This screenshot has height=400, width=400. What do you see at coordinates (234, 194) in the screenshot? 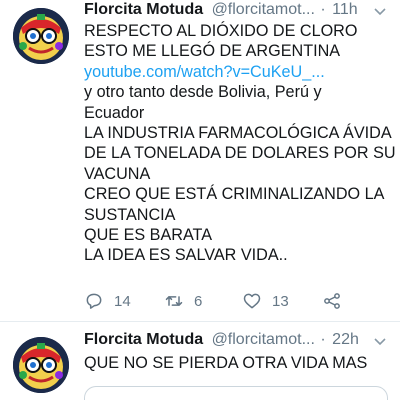
I see `tweet-line: CREO QUE ESTÁ CRIMINALIZANDO LA` at bounding box center [234, 194].